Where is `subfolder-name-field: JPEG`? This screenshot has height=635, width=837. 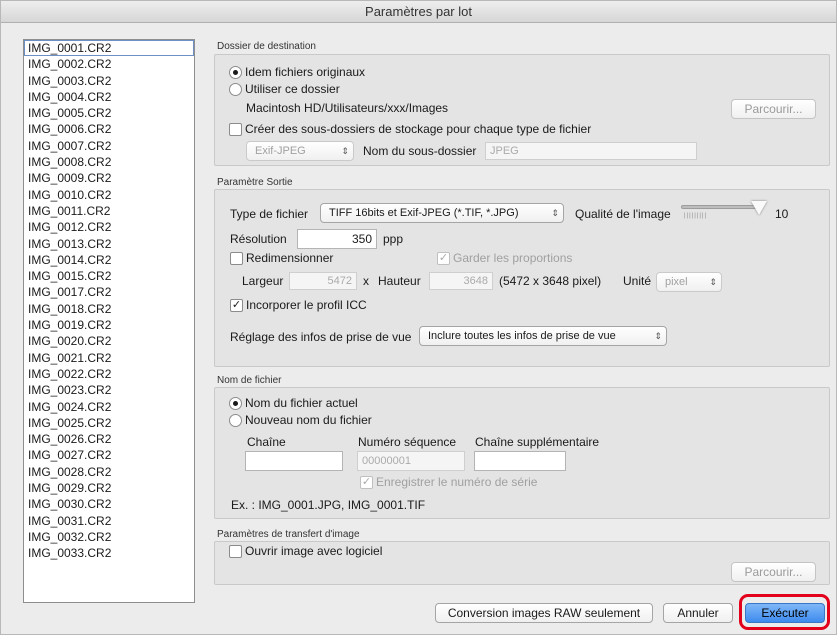
subfolder-name-field: JPEG is located at coordinates (591, 151).